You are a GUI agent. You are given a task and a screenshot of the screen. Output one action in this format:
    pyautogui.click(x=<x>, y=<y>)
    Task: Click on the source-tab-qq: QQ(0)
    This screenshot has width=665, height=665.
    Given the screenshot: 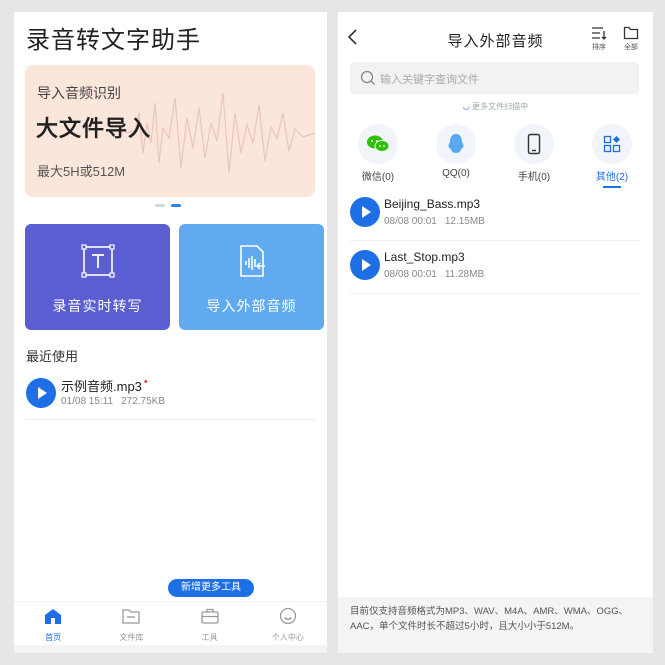 What is the action you would take?
    pyautogui.click(x=456, y=156)
    